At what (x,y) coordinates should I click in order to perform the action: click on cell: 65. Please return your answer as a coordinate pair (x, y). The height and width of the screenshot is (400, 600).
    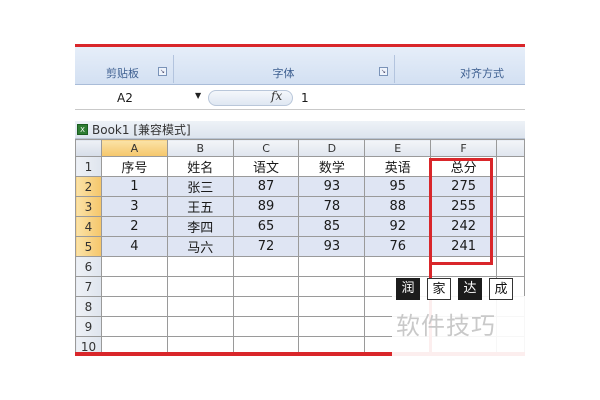
    Looking at the image, I should click on (266, 226).